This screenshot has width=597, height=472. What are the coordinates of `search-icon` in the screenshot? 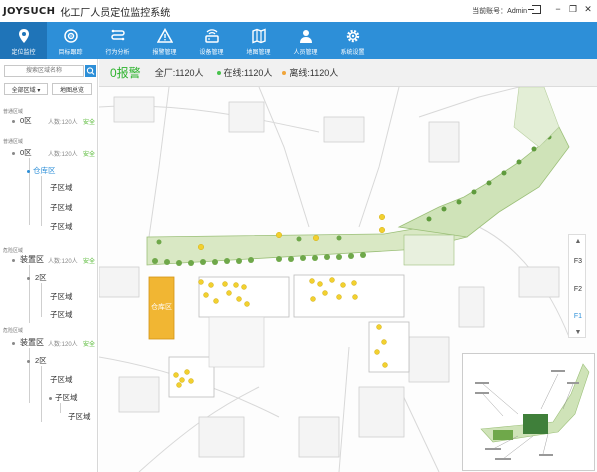 It's located at (90, 71).